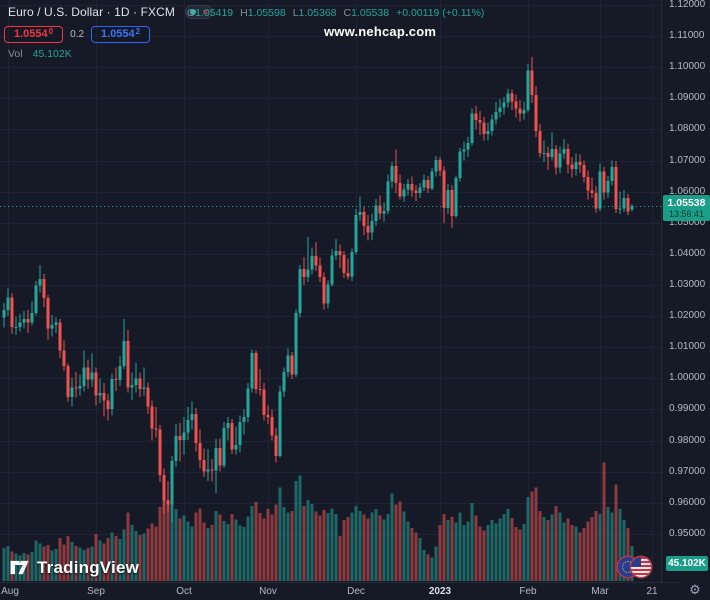  What do you see at coordinates (121, 34) in the screenshot?
I see `buy-button: 1.0554 2` at bounding box center [121, 34].